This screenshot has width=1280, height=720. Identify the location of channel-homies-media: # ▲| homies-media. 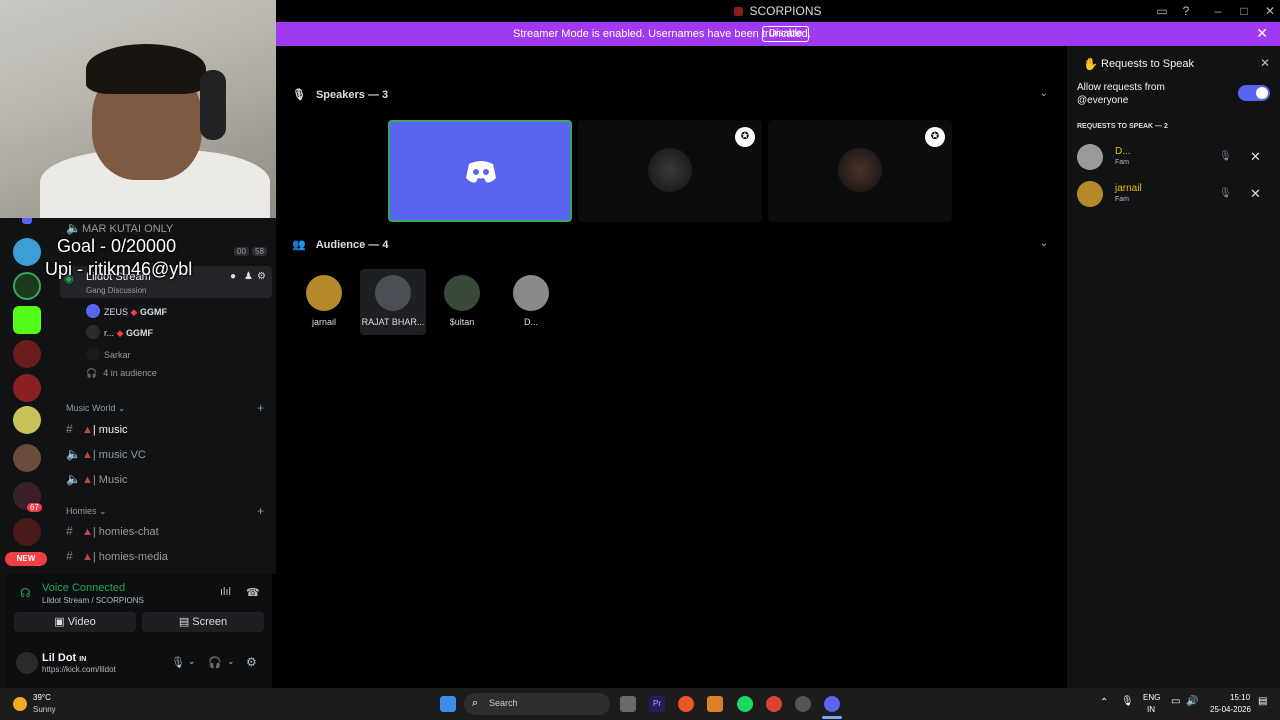
(117, 556).